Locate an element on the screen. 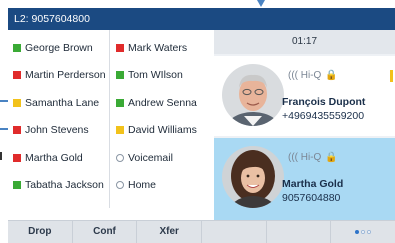 The height and width of the screenshot is (243, 395). contact-key: David Williams is located at coordinates (161, 131).